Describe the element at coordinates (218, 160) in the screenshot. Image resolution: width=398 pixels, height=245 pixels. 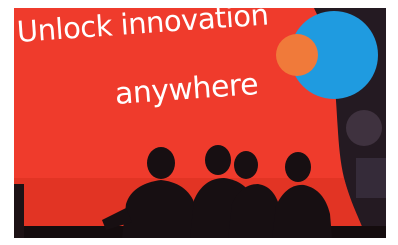
I see `person-2-head` at that location.